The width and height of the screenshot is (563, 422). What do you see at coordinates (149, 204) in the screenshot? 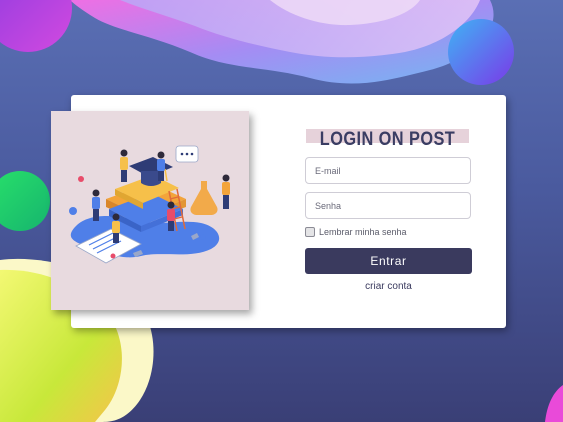
I see `education-illustration-icon` at bounding box center [149, 204].